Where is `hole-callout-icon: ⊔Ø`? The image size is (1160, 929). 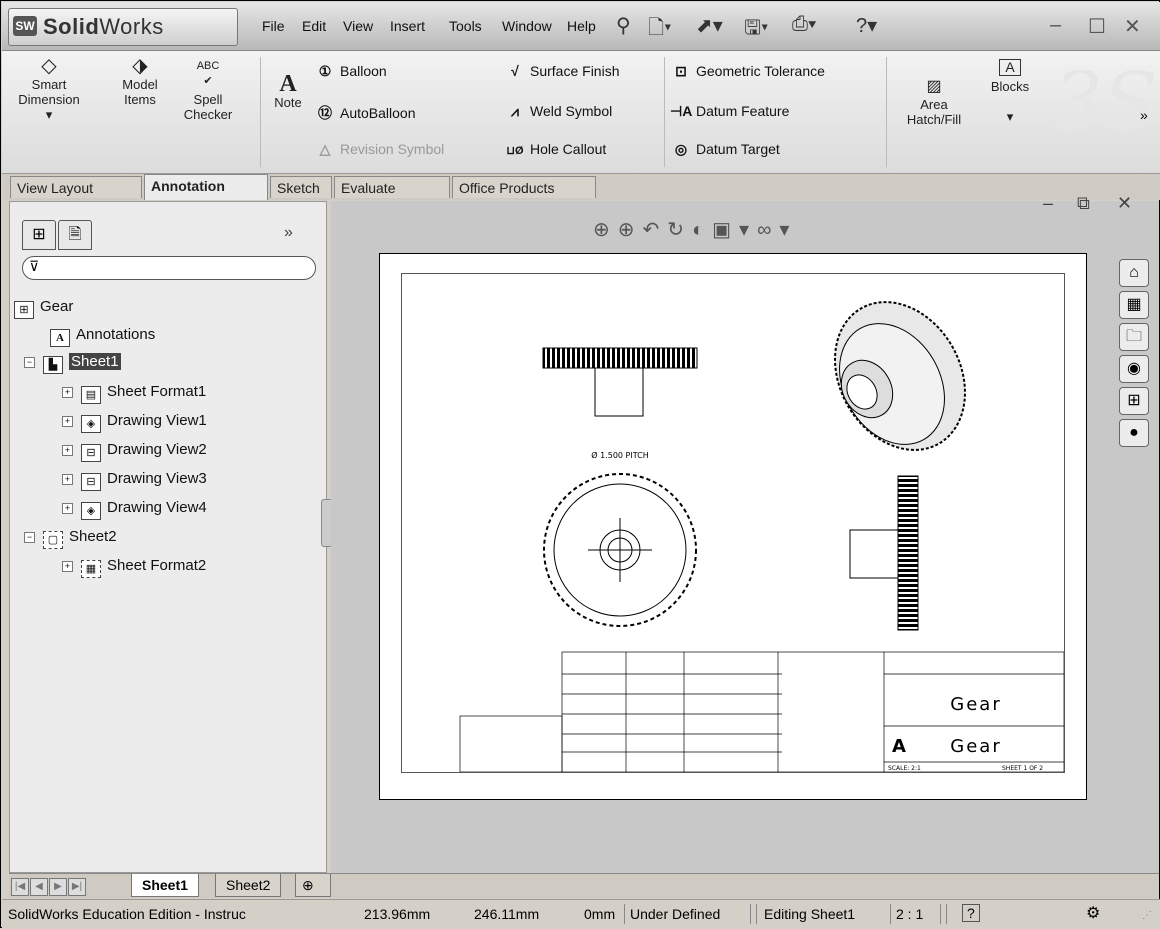
hole-callout-icon: ⊔Ø is located at coordinates (515, 151).